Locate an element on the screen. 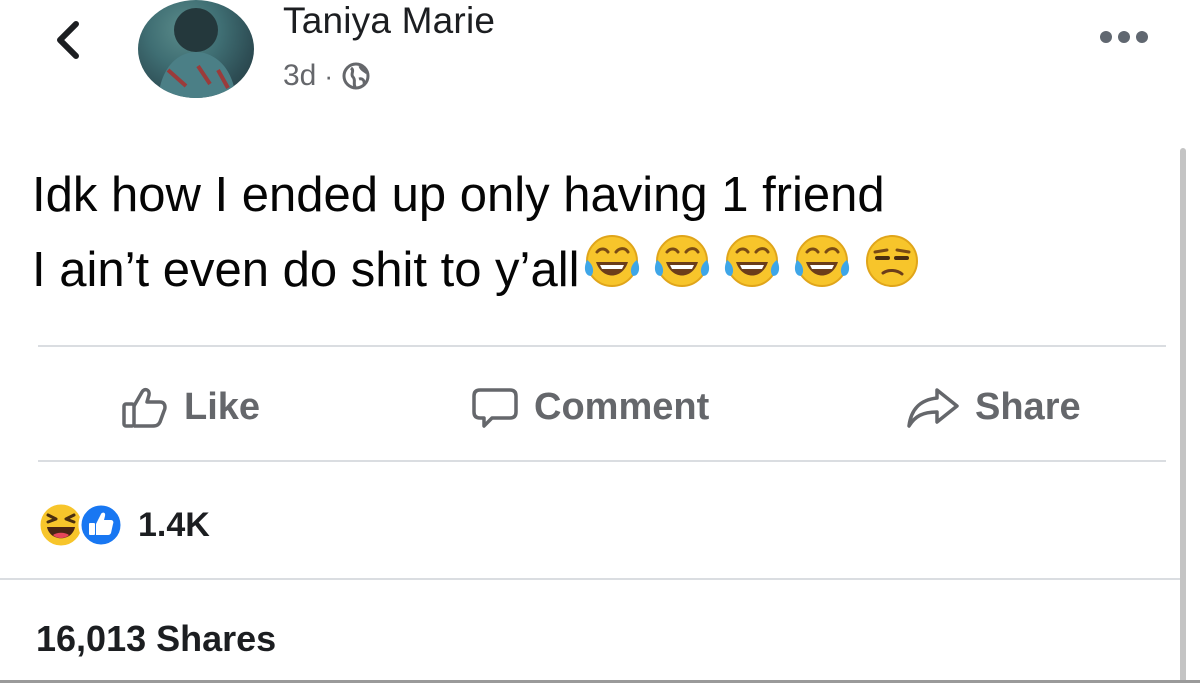 The height and width of the screenshot is (683, 1200). comment-label: Comment is located at coordinates (622, 406).